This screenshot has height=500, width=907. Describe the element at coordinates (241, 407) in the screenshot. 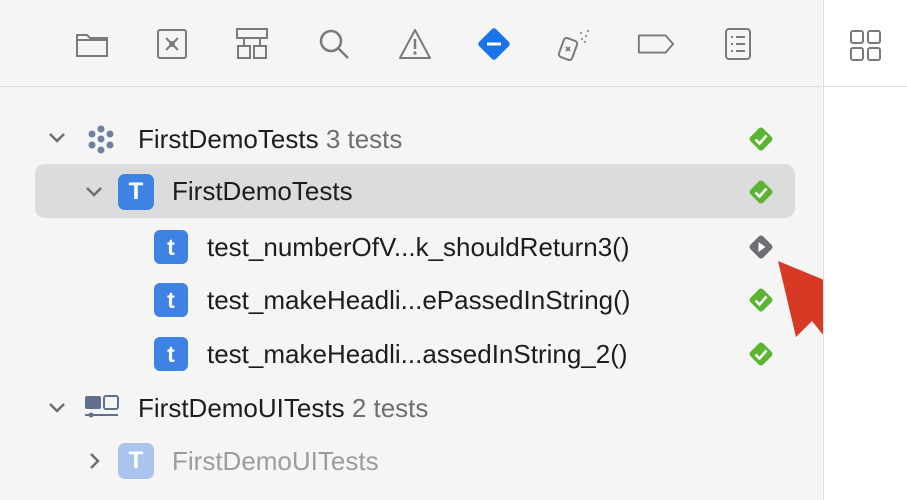

I see `ui-project-name: FirstDemoUITests` at that location.